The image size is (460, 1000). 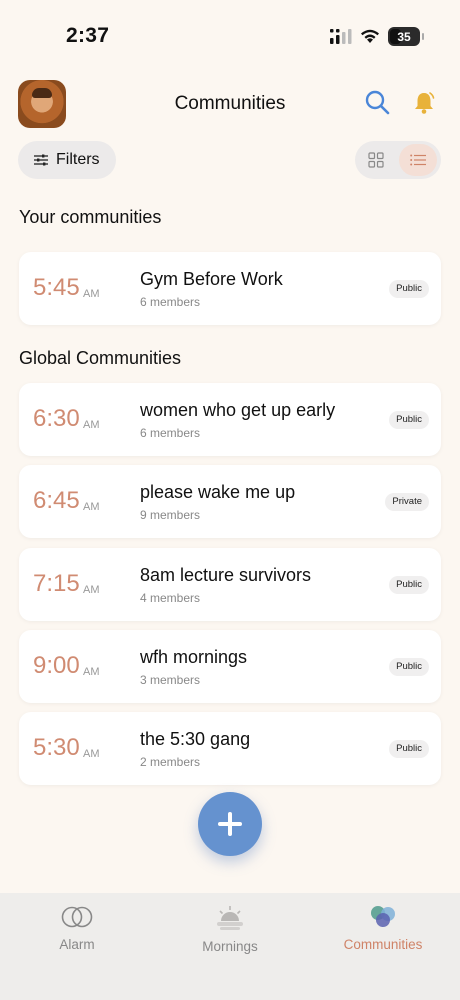 I want to click on page-title: Communities, so click(x=230, y=103).